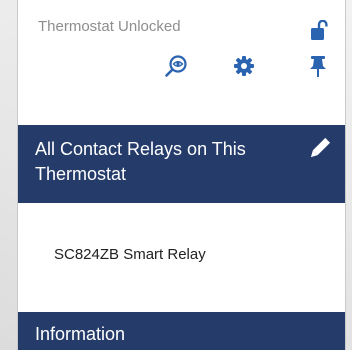 This screenshot has height=350, width=352. I want to click on pin-icon, so click(318, 66).